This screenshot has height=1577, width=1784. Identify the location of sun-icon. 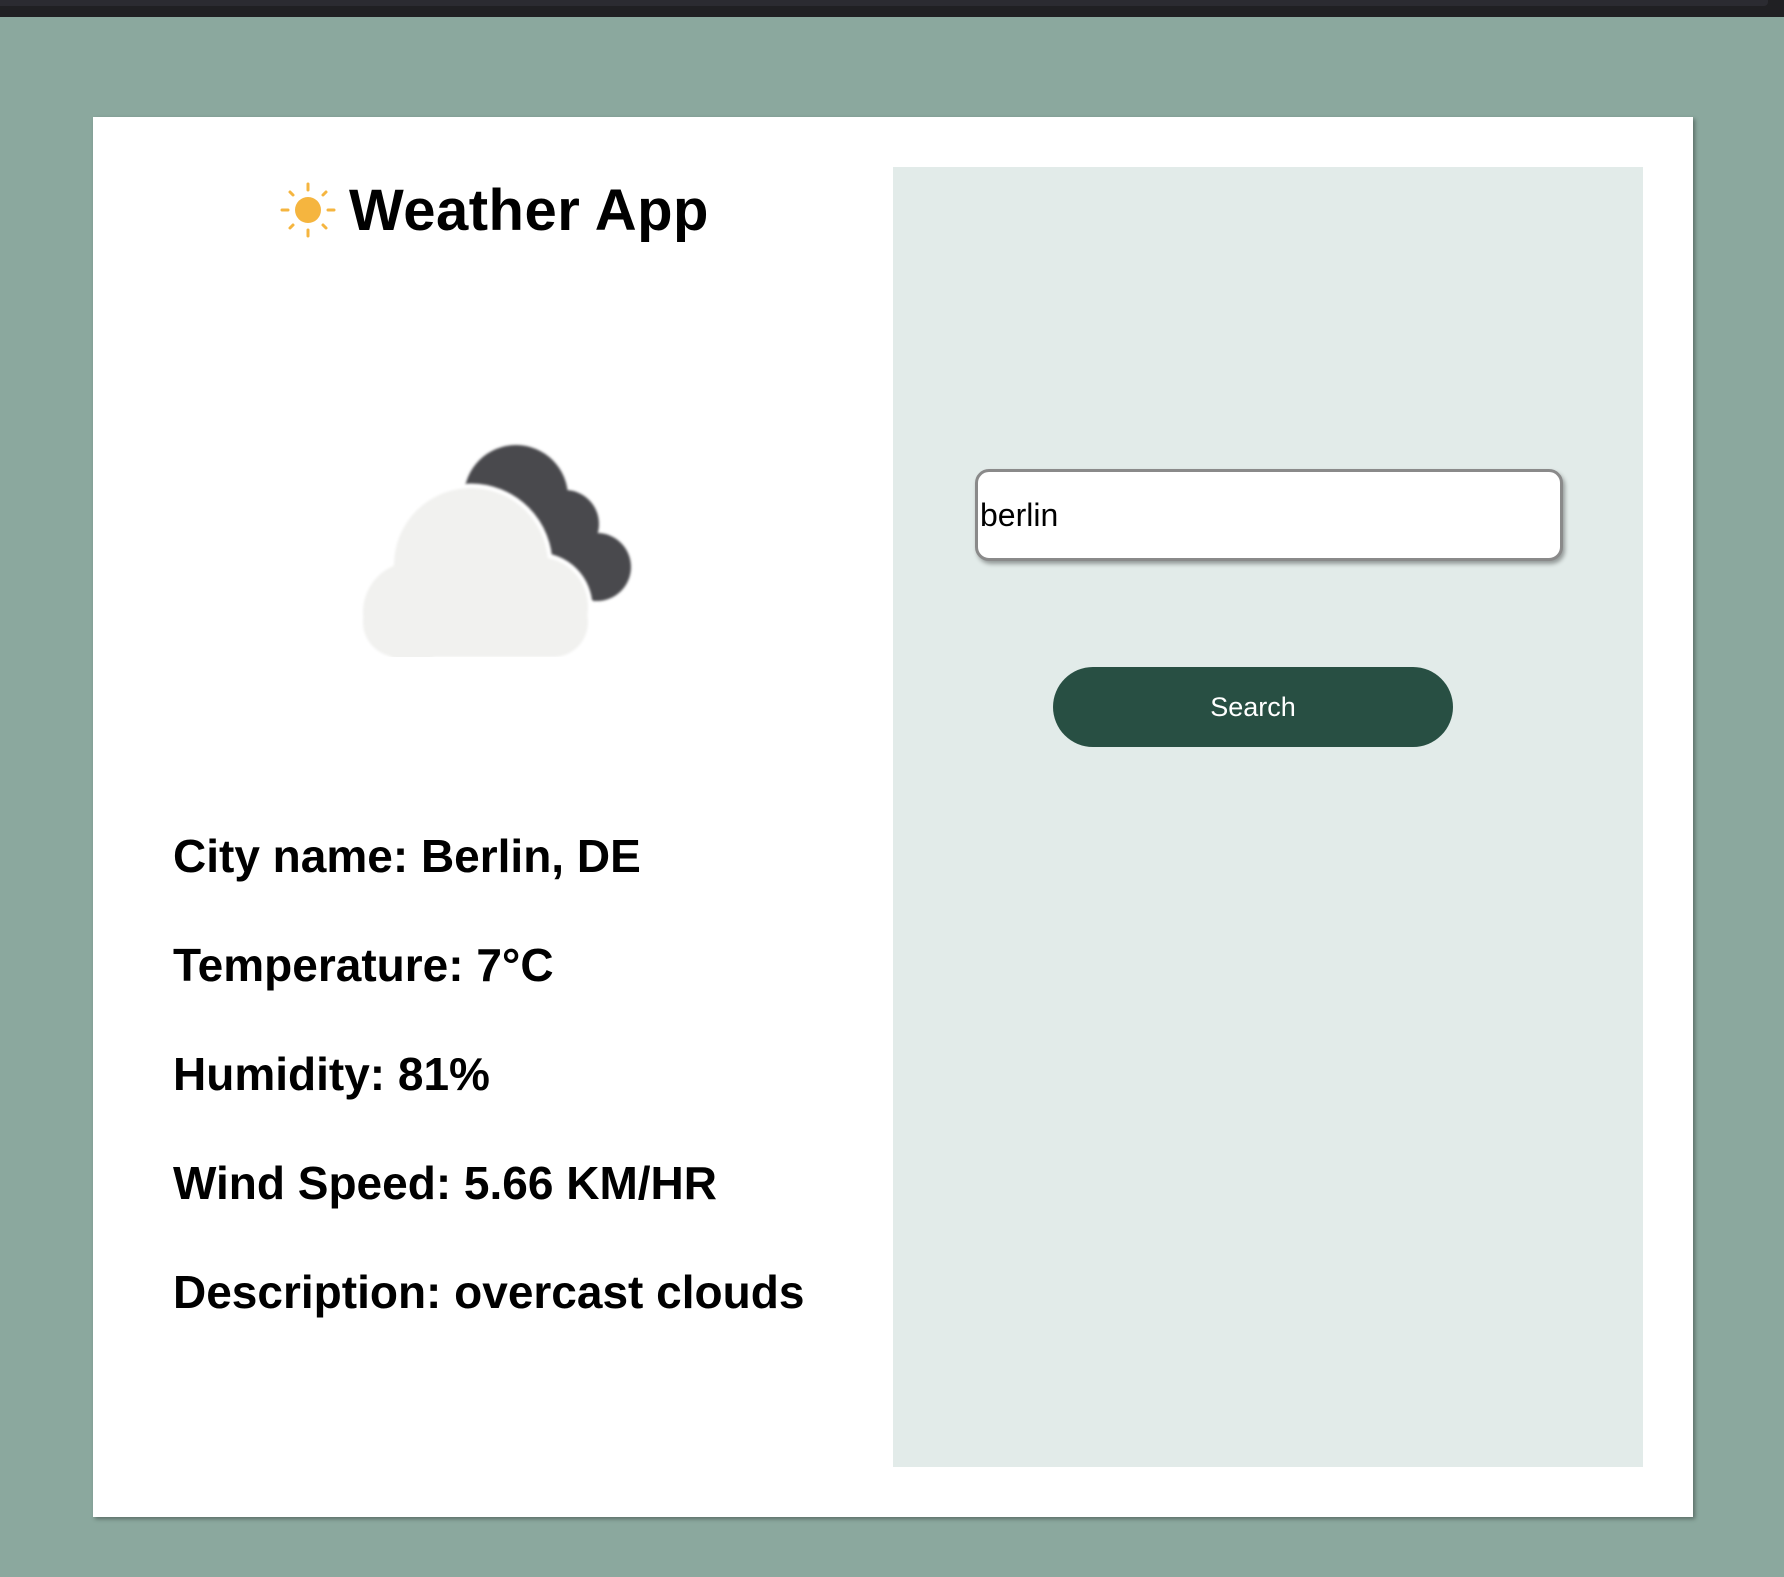
(308, 210).